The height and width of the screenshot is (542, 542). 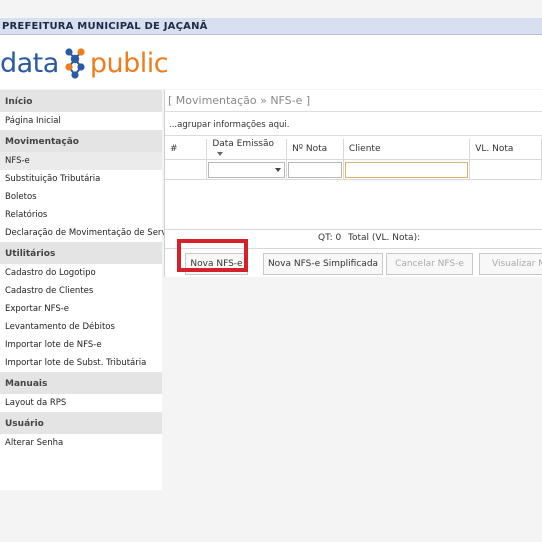 What do you see at coordinates (81, 197) in the screenshot?
I see `sidebar-item-boletos: Boletos` at bounding box center [81, 197].